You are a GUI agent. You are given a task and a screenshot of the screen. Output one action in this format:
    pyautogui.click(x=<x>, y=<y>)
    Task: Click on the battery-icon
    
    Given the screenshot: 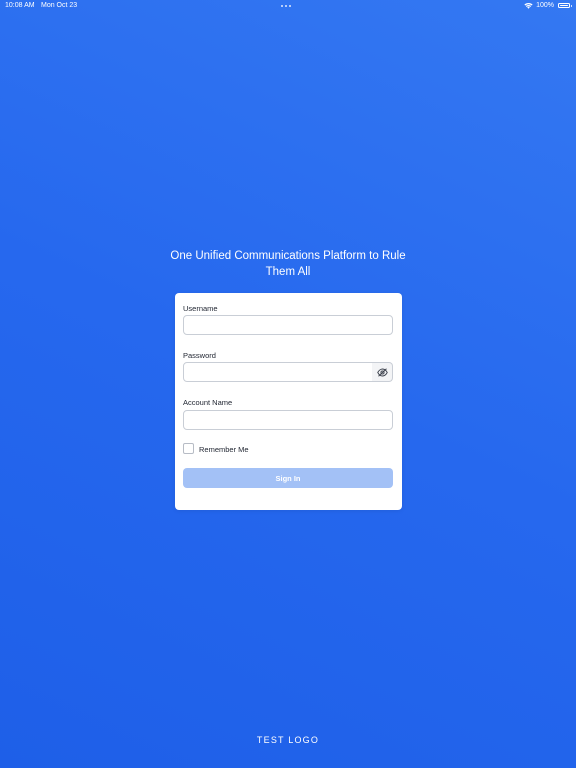 What is the action you would take?
    pyautogui.click(x=565, y=5)
    